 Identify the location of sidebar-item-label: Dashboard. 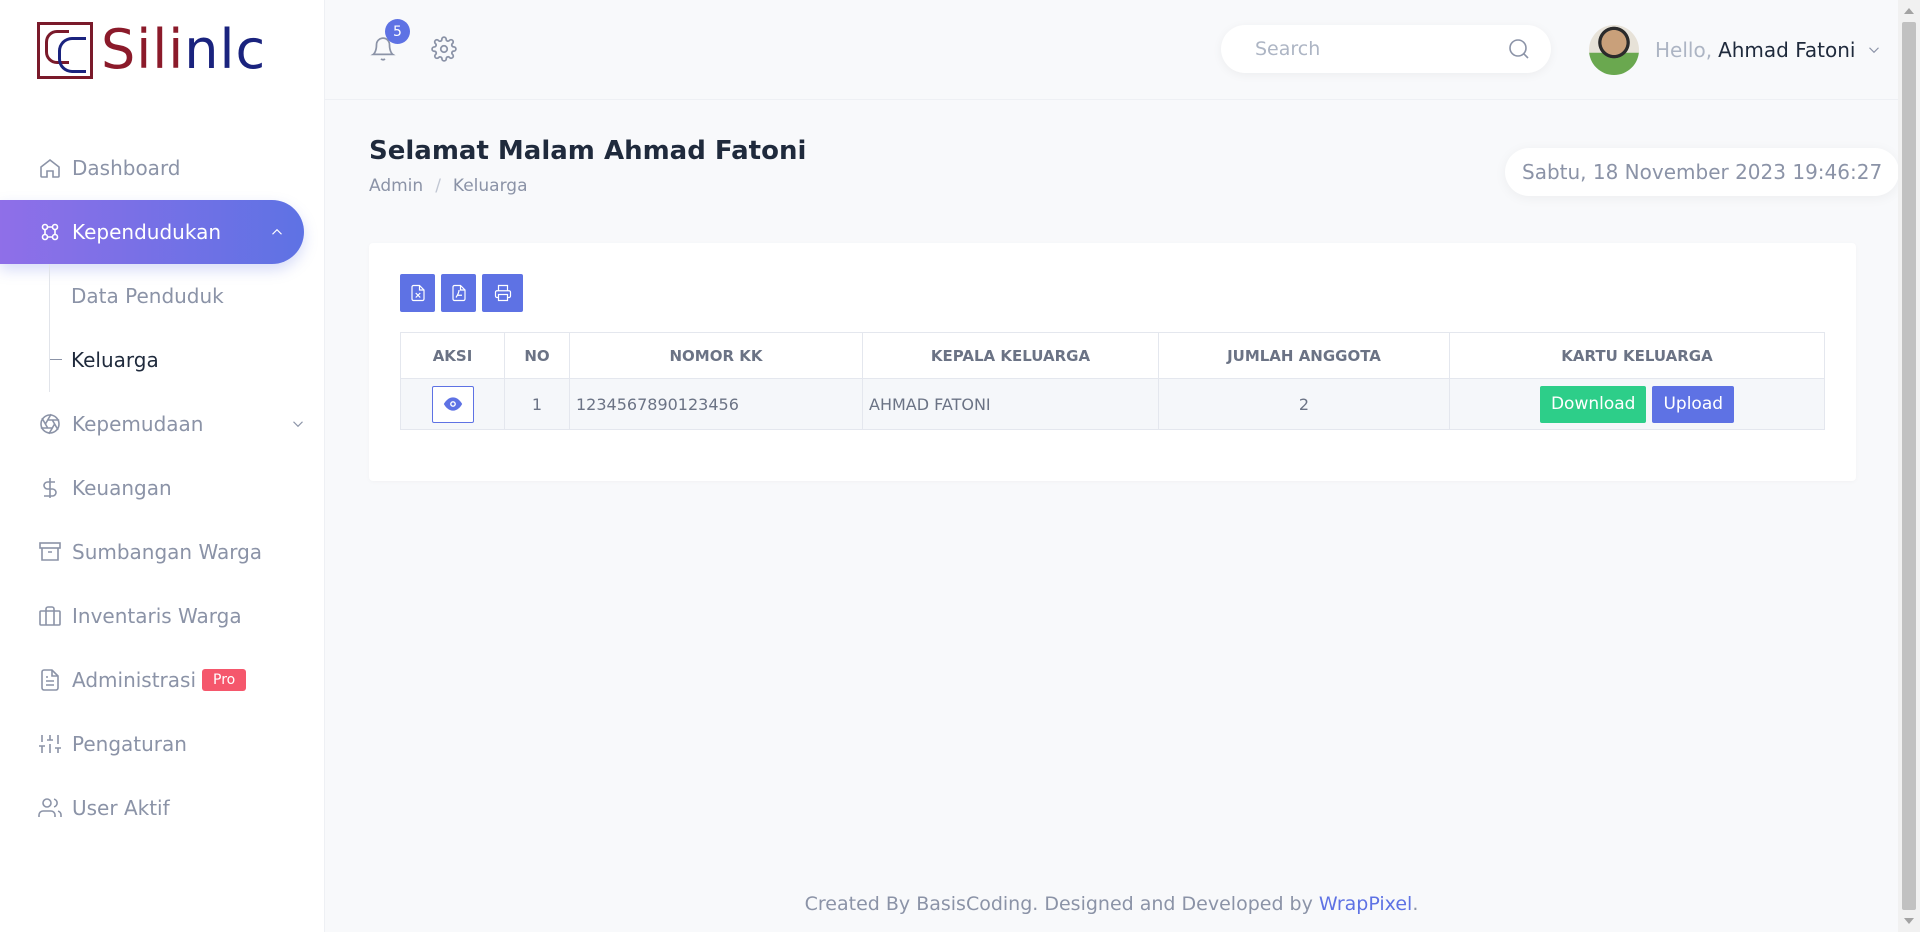
(126, 168).